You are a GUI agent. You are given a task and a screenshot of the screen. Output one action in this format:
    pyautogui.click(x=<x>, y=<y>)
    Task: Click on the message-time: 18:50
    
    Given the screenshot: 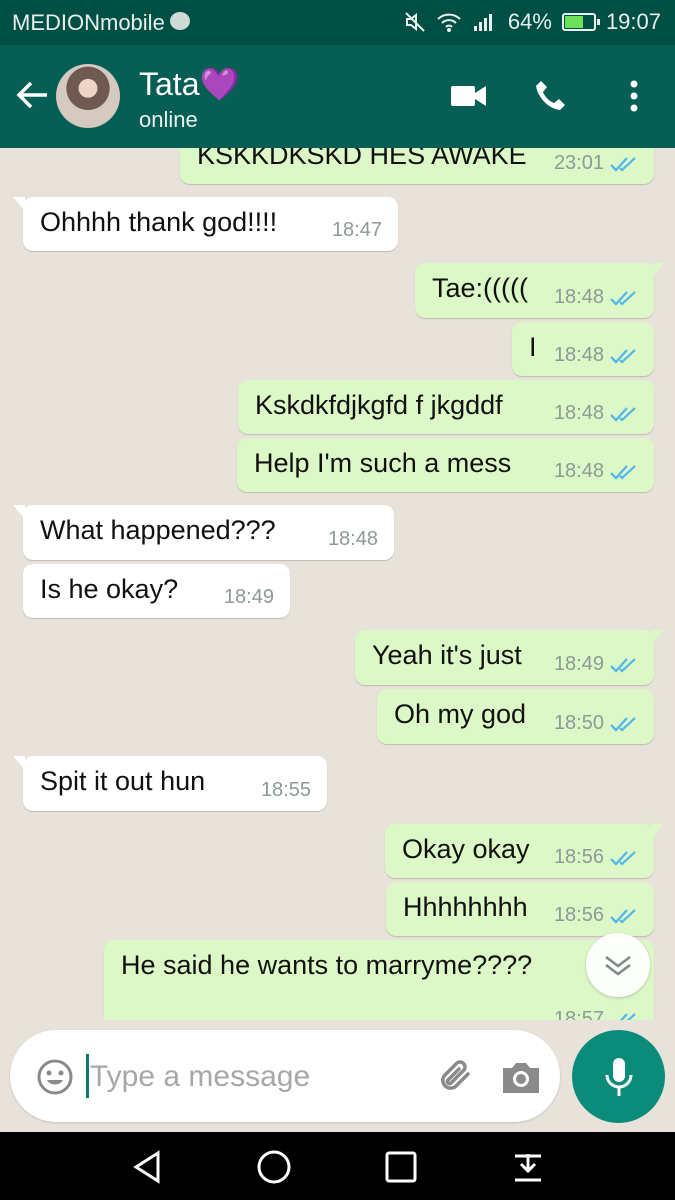 What is the action you would take?
    pyautogui.click(x=578, y=723)
    